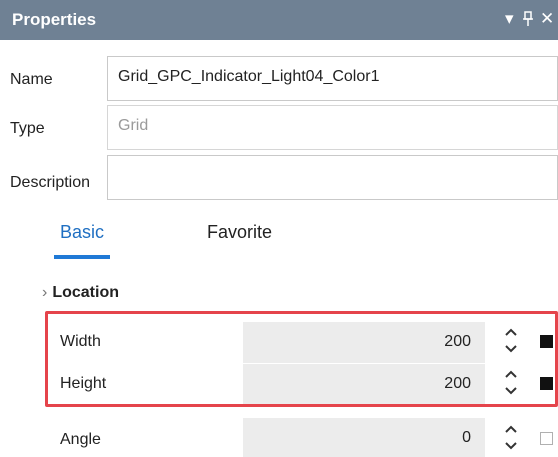  I want to click on name-value: Grid_GPC_Indicator_Light04_Color1, so click(249, 76).